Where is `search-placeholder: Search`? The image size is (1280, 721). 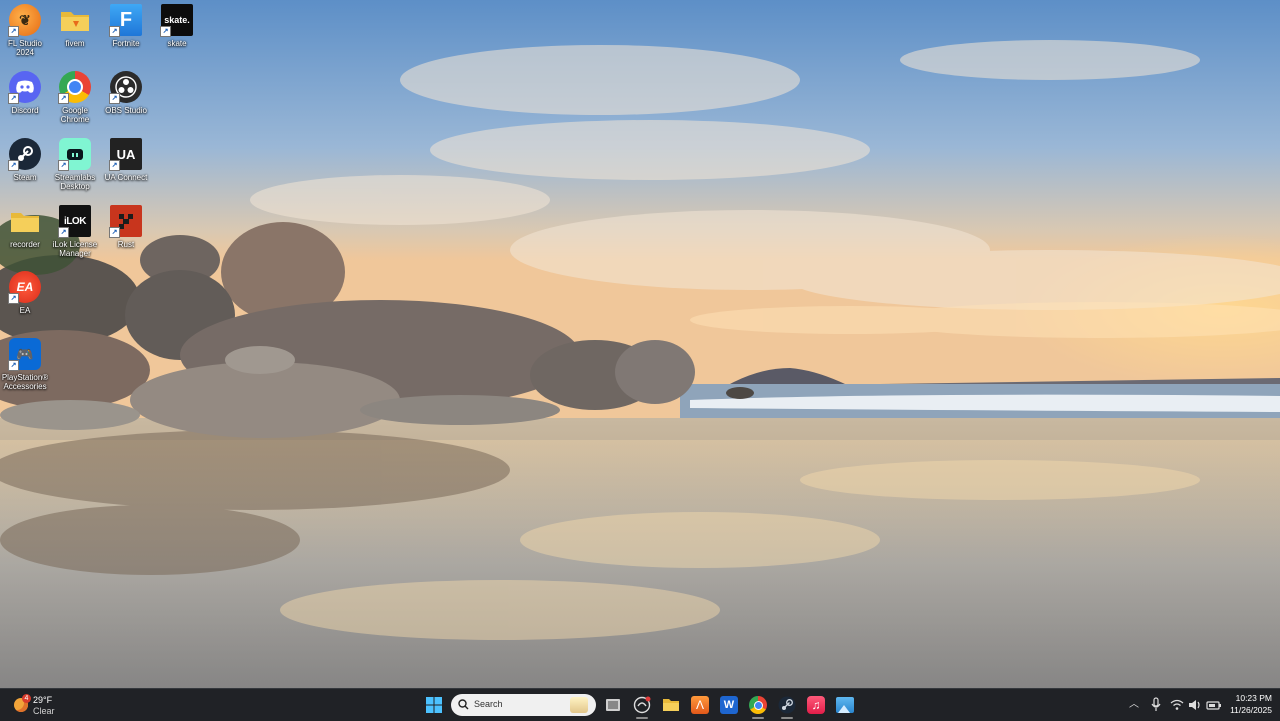 search-placeholder: Search is located at coordinates (488, 704).